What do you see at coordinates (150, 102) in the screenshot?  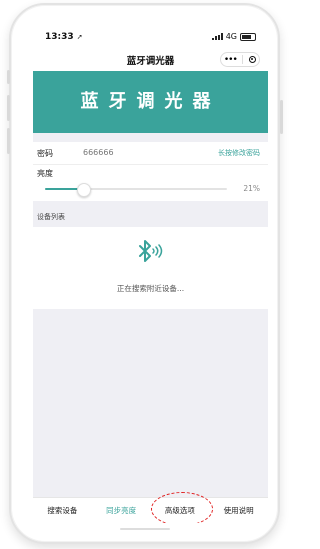 I see `banner-title: 蓝牙调光器` at bounding box center [150, 102].